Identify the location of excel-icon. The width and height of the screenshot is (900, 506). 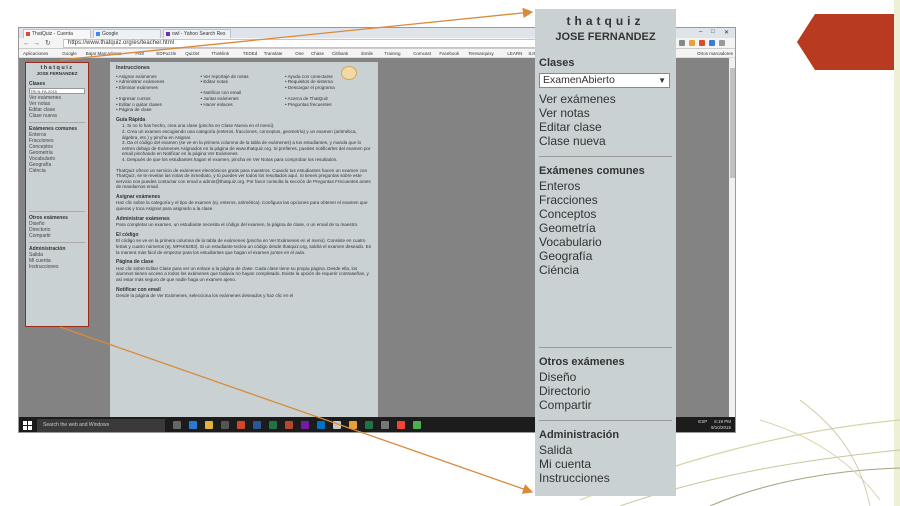
(273, 425).